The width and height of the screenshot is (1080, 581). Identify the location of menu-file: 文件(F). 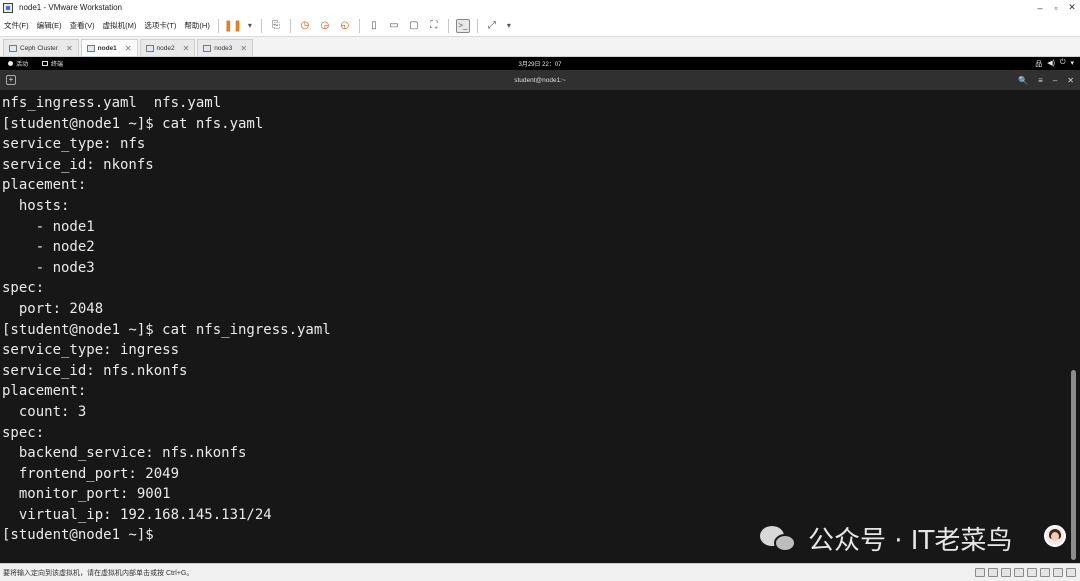
(16, 25).